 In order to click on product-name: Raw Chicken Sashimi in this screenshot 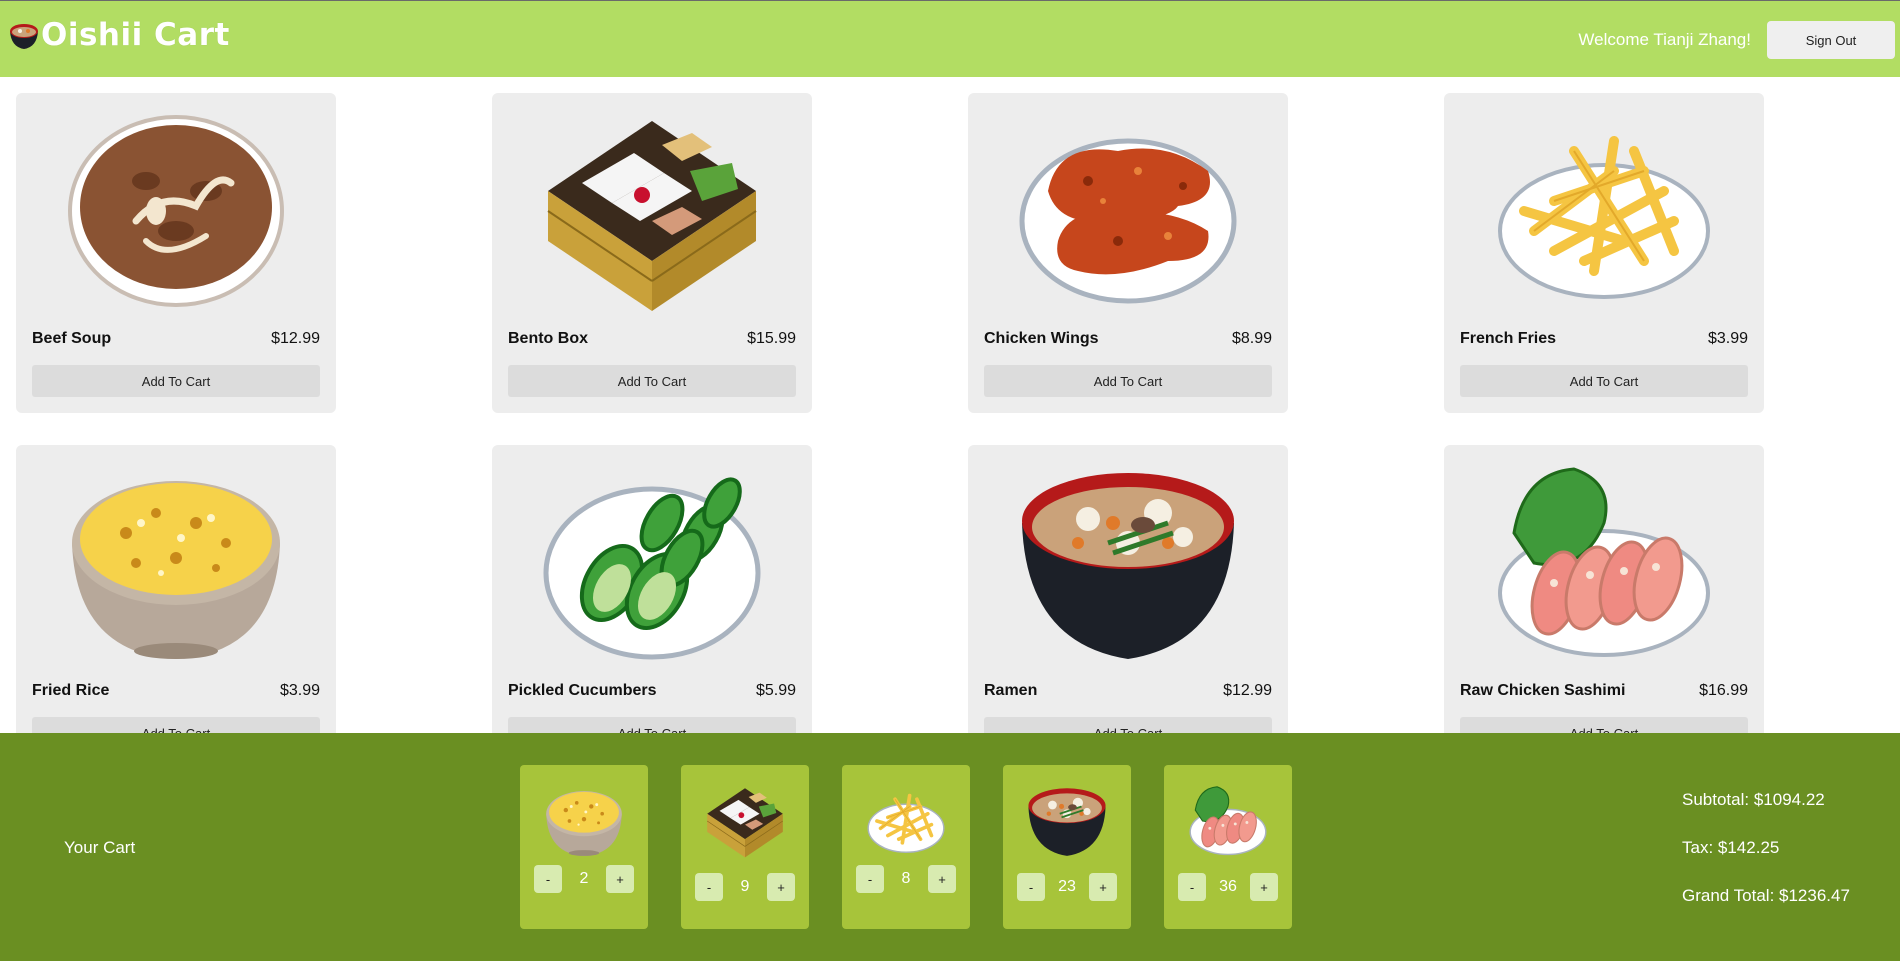, I will do `click(1543, 690)`.